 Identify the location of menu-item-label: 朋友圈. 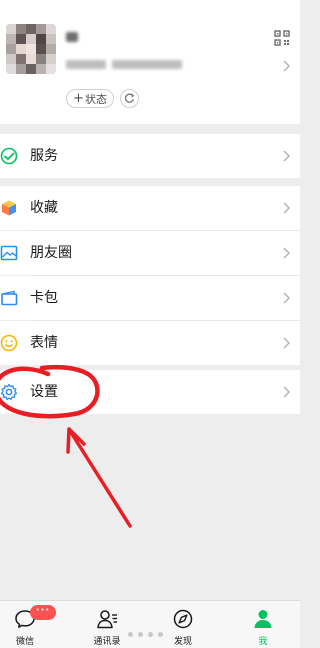
(51, 253).